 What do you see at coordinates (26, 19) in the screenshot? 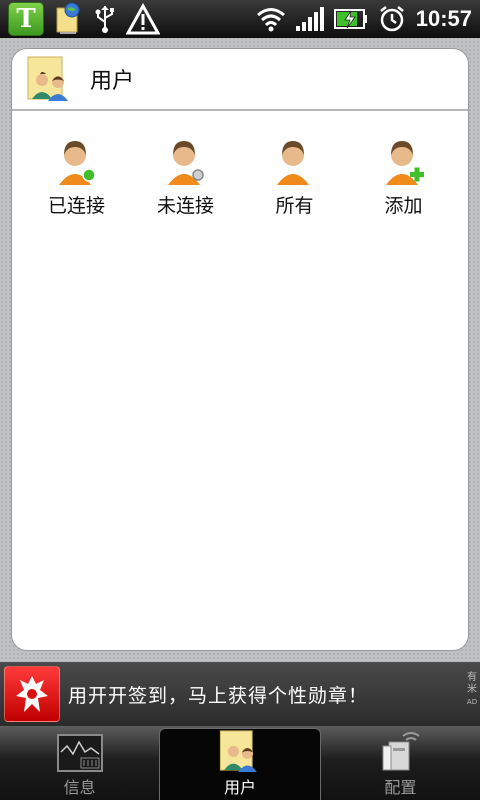
I see `t-app-icon: T` at bounding box center [26, 19].